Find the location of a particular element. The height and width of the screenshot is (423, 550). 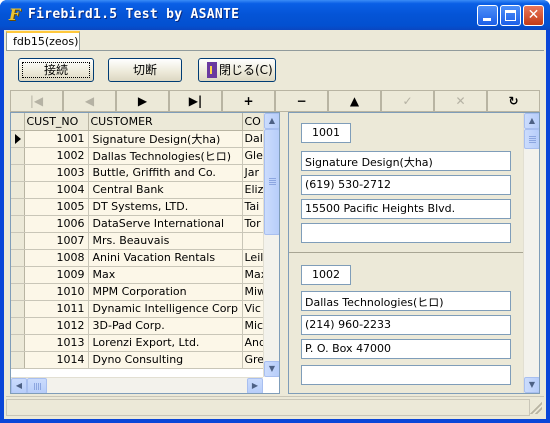

cell-cust-no: 1013 is located at coordinates (56, 343).